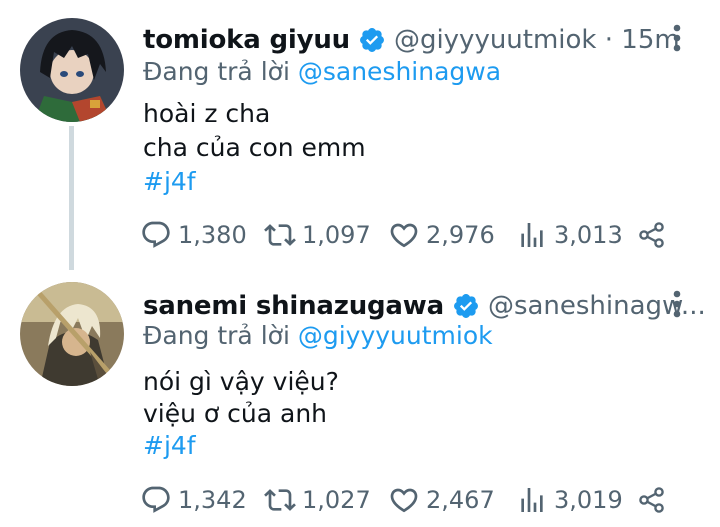  Describe the element at coordinates (460, 235) in the screenshot. I see `like-count: 2,976` at that location.